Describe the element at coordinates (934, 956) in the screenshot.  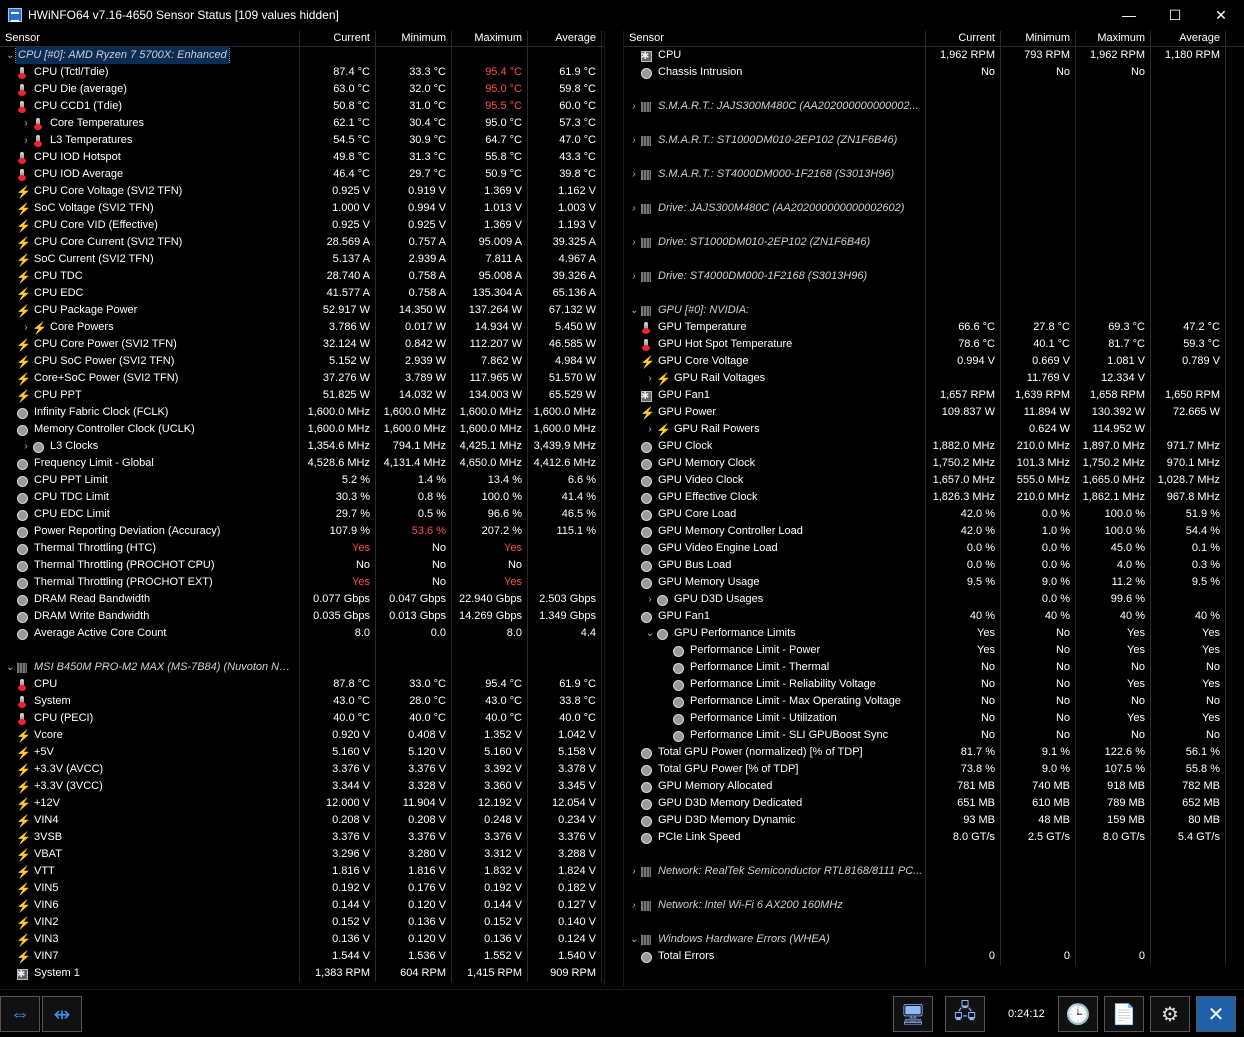
I see `sensor-row-total-errors: Total Errors 0 0 0` at that location.